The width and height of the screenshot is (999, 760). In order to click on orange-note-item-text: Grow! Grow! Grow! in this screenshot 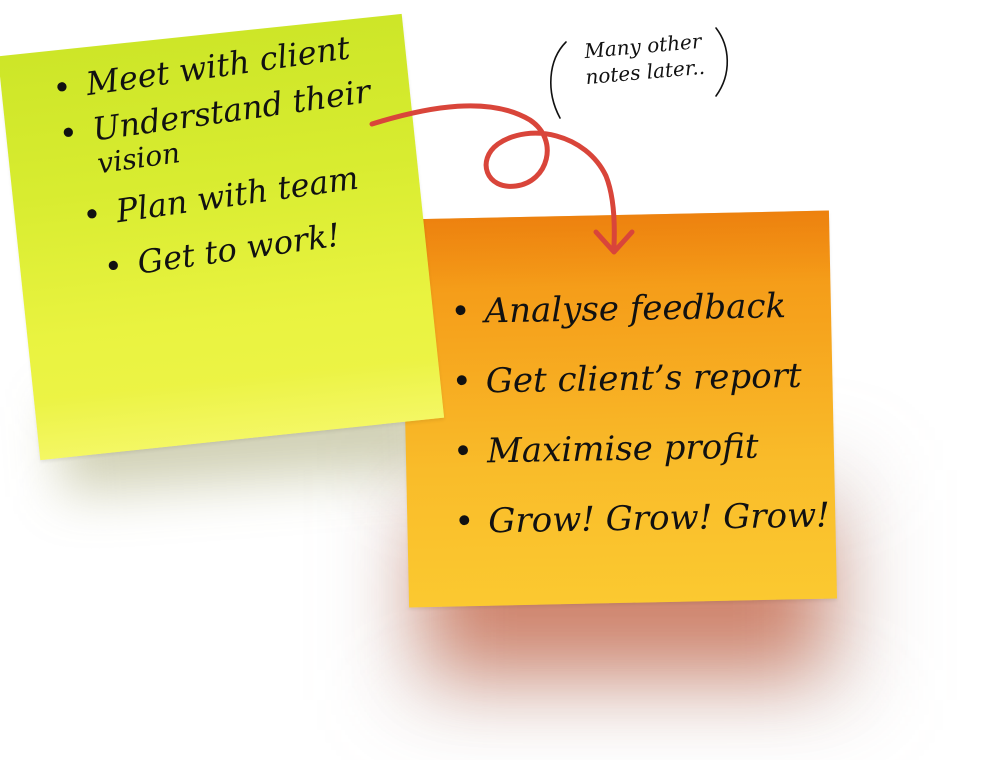, I will do `click(659, 518)`.